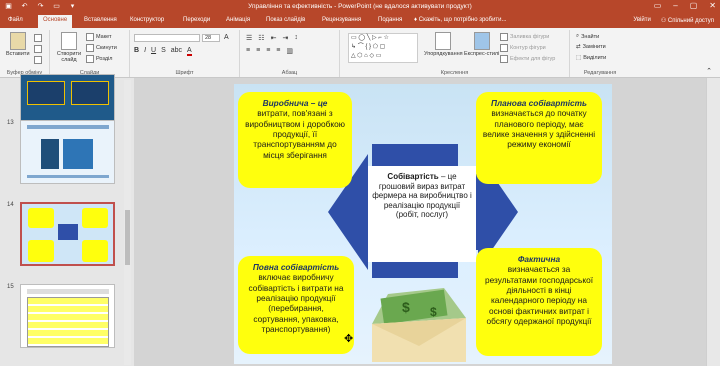 The image size is (720, 366). Describe the element at coordinates (504, 37) in the screenshot. I see `fill-icon` at that location.